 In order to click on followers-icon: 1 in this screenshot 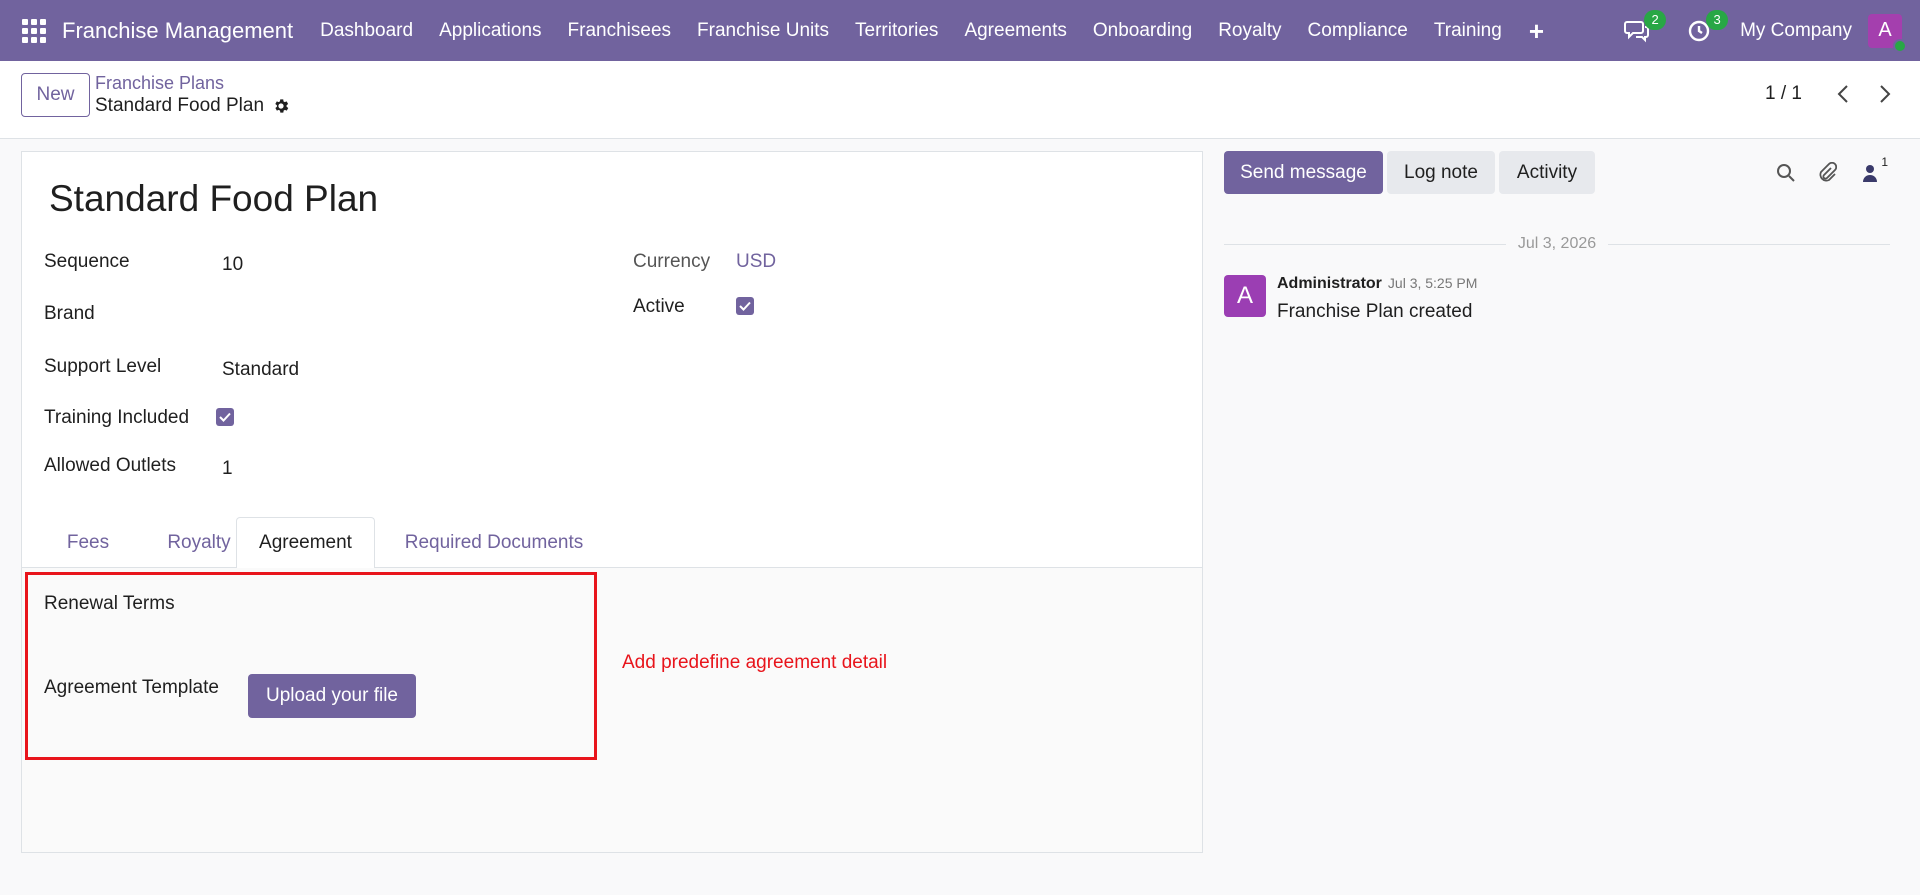, I will do `click(1873, 170)`.